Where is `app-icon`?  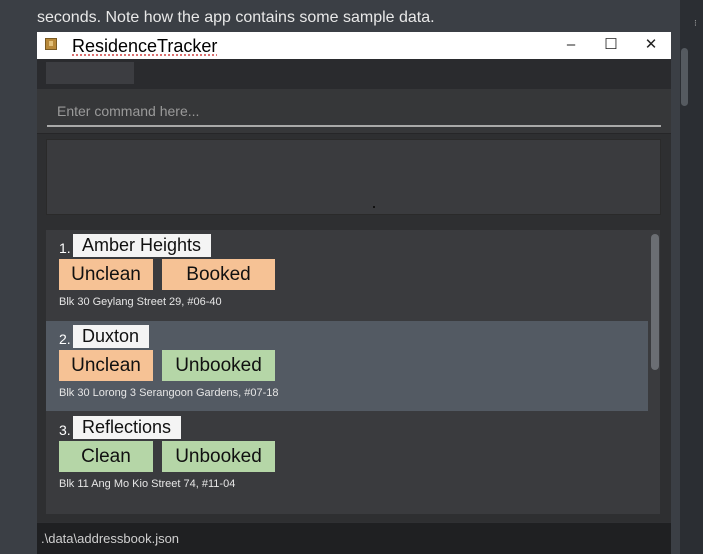 app-icon is located at coordinates (51, 44).